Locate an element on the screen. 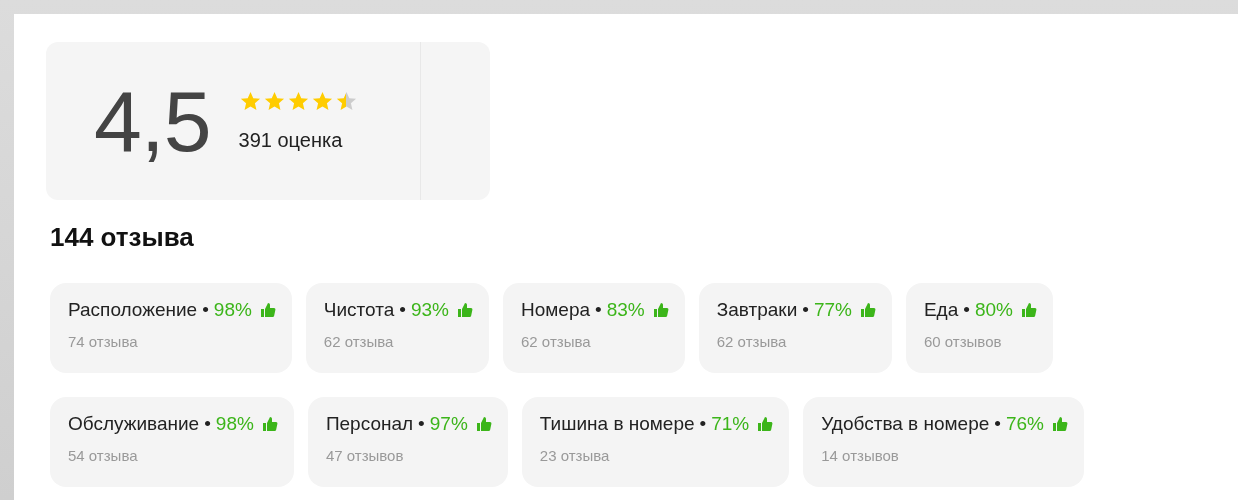 This screenshot has height=500, width=1238. review-count: 23 отзыва is located at coordinates (575, 455).